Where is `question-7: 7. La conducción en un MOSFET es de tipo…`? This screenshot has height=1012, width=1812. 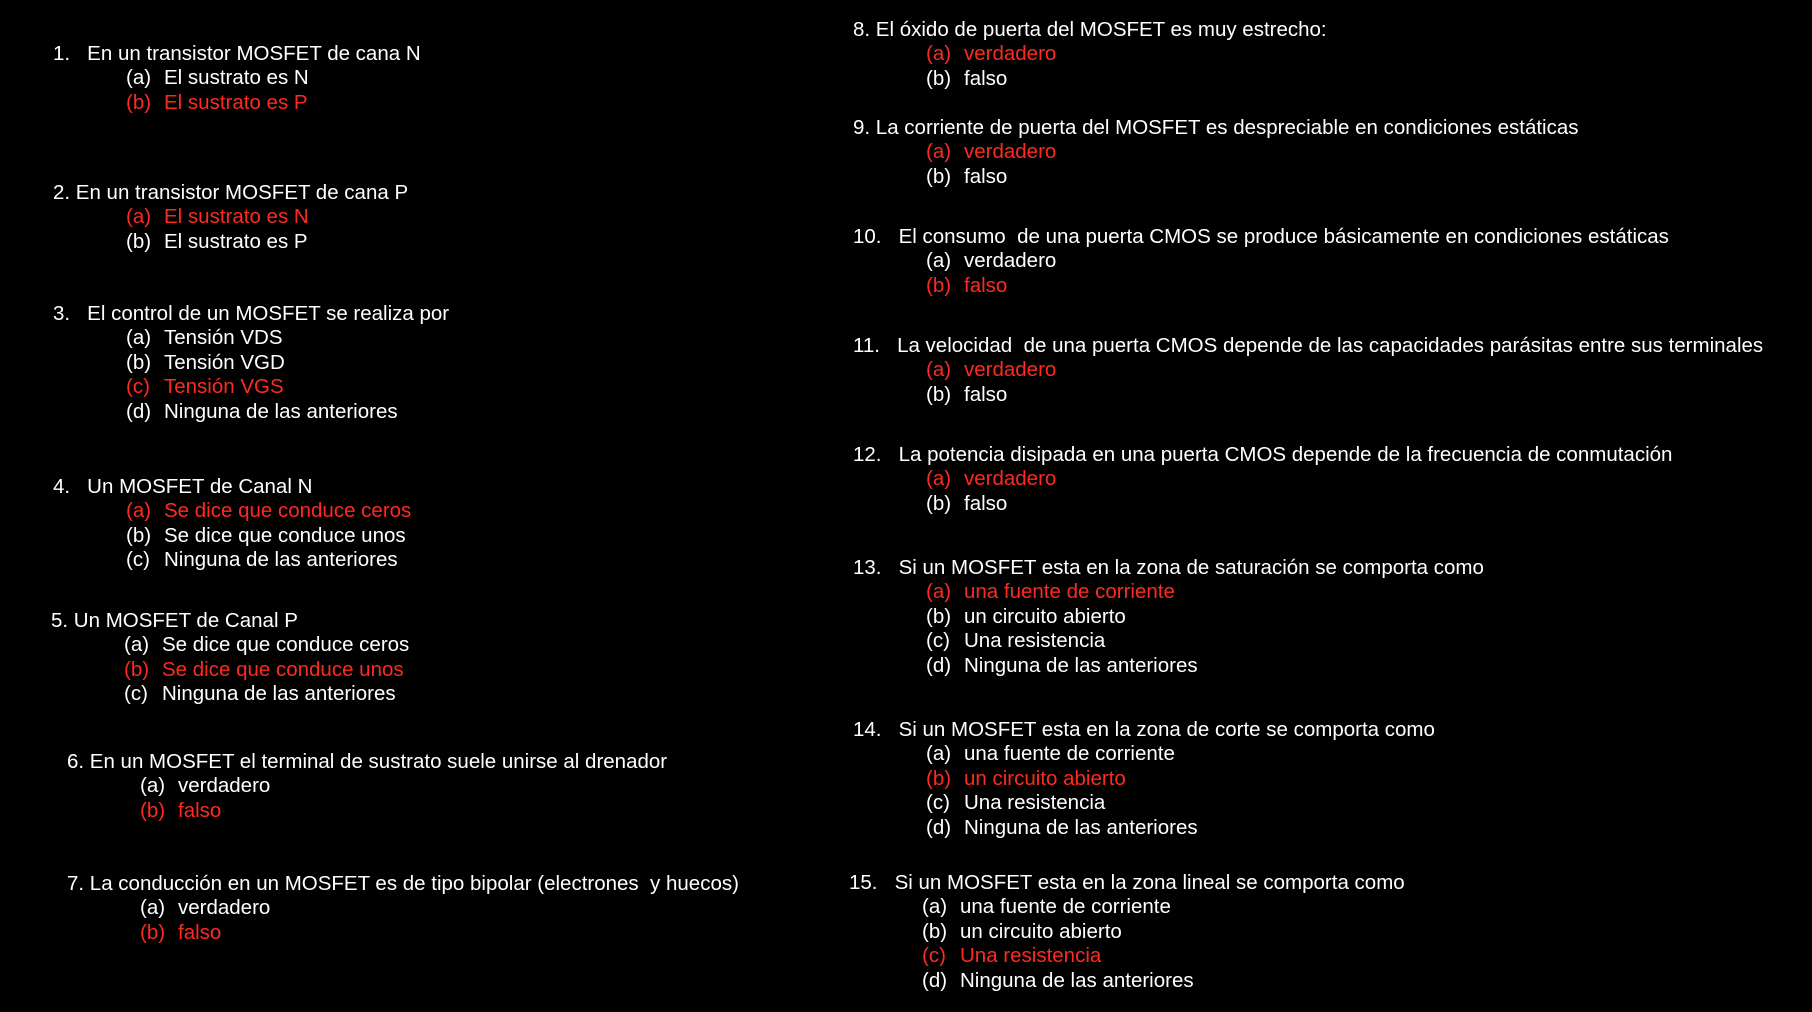 question-7: 7. La conducción en un MOSFET es de tipo… is located at coordinates (403, 908).